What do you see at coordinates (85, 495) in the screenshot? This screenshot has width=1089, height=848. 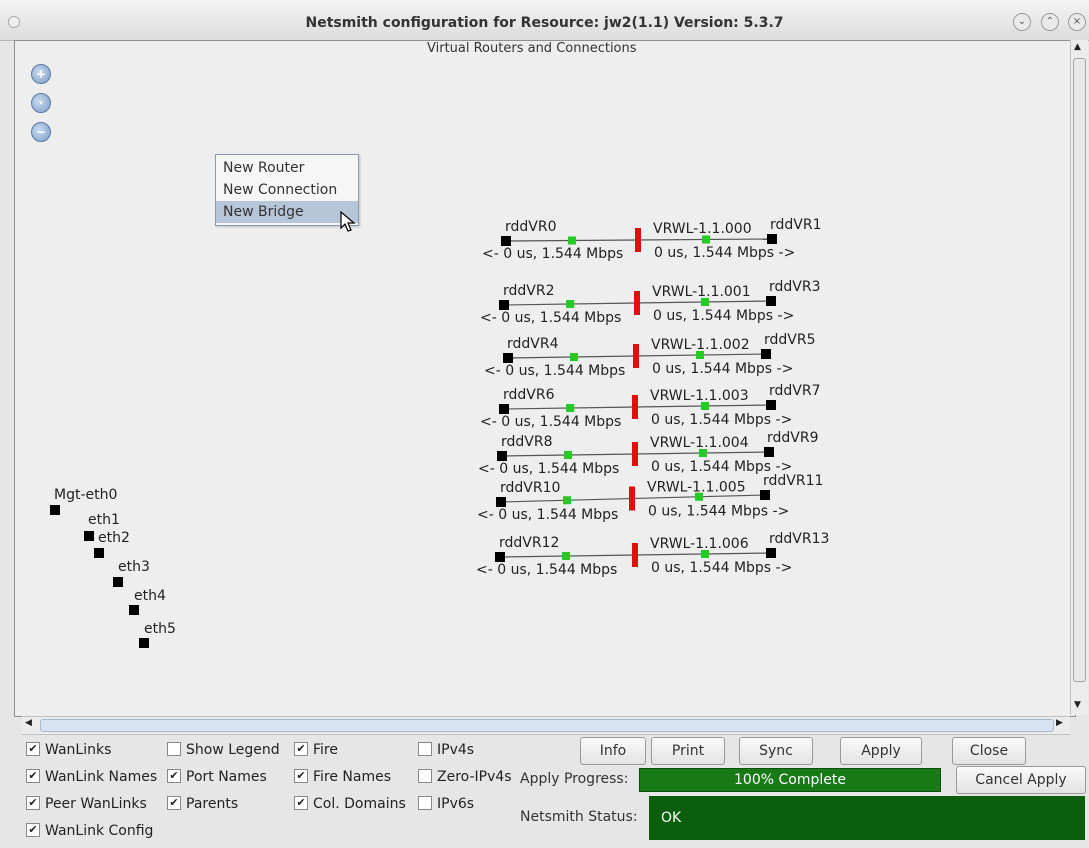 I see `port-label: Mgt-eth0` at bounding box center [85, 495].